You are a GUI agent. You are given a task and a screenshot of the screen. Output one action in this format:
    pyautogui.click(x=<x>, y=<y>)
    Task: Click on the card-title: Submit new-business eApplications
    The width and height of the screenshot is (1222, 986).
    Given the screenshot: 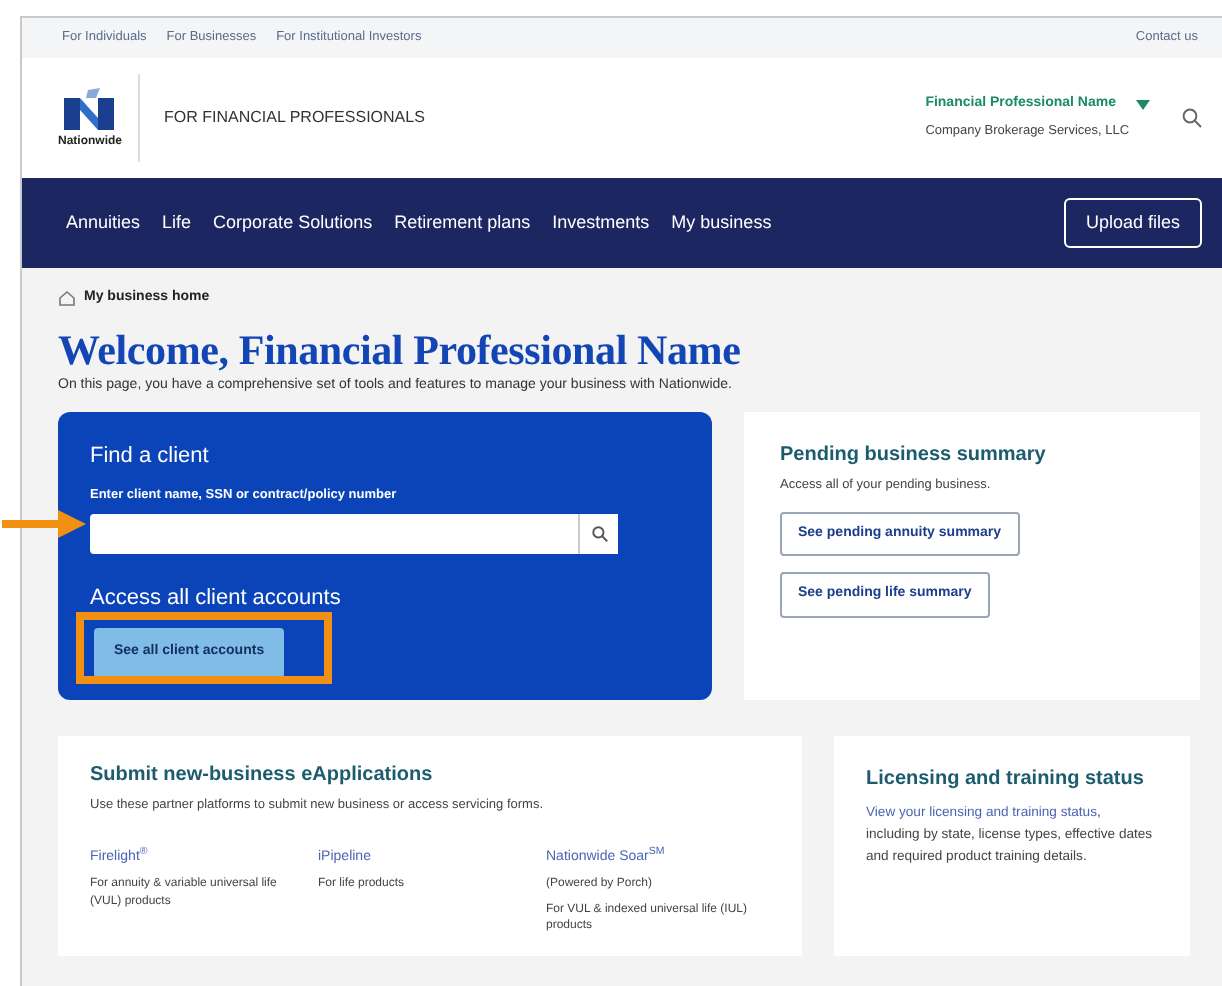 What is the action you would take?
    pyautogui.click(x=262, y=776)
    